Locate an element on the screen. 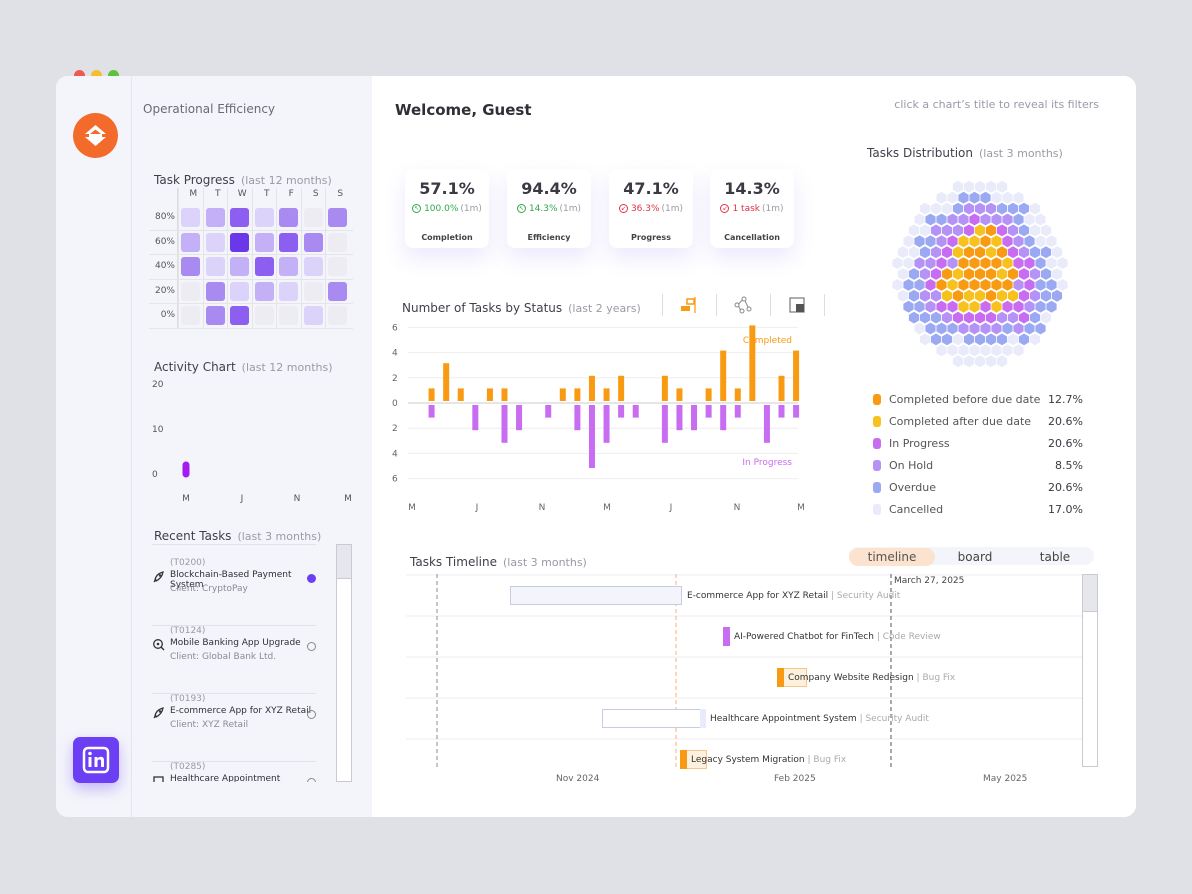 The image size is (1192, 894). legend-item: Overdue 20.6% is located at coordinates (978, 488).